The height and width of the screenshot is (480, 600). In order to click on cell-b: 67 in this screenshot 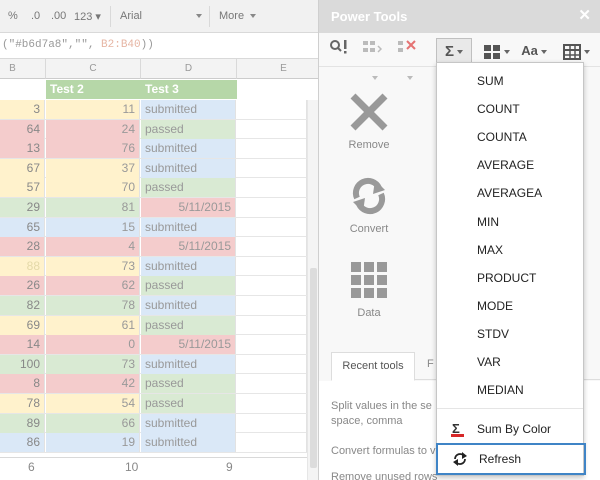, I will do `click(22, 168)`.